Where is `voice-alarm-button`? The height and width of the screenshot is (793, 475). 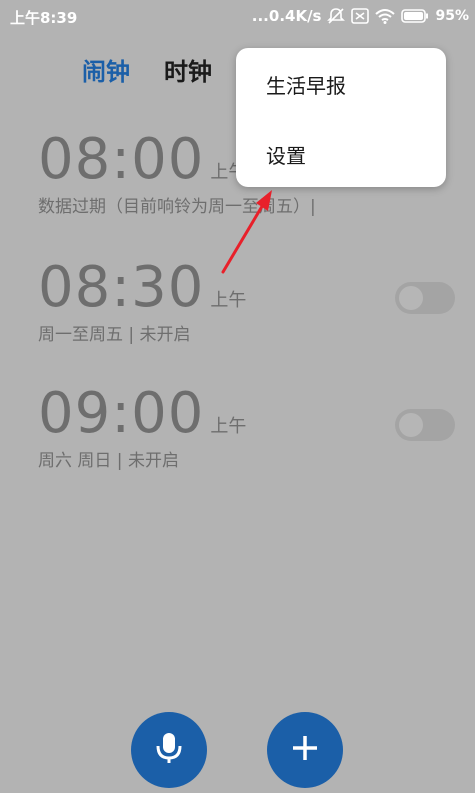
voice-alarm-button is located at coordinates (169, 750).